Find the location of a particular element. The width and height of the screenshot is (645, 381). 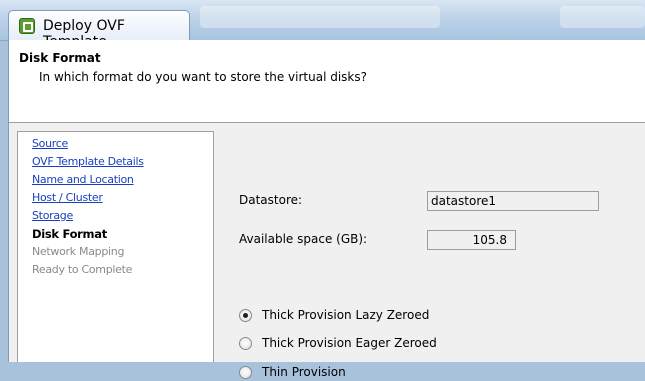

nav-step-ready: Ready to Complete is located at coordinates (82, 269).